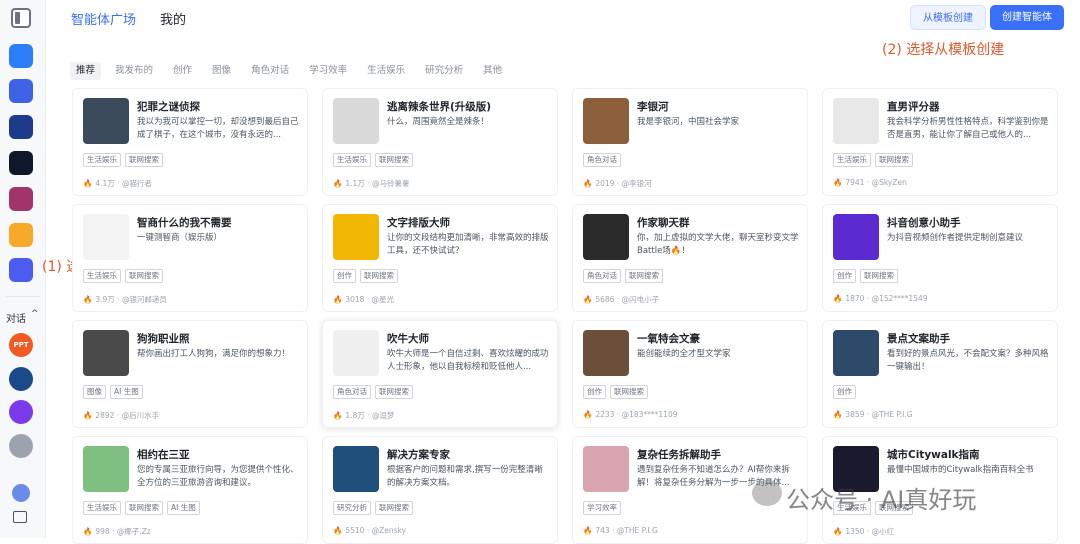 This screenshot has height=544, width=1080. What do you see at coordinates (221, 71) in the screenshot?
I see `filter-image: 图像` at bounding box center [221, 71].